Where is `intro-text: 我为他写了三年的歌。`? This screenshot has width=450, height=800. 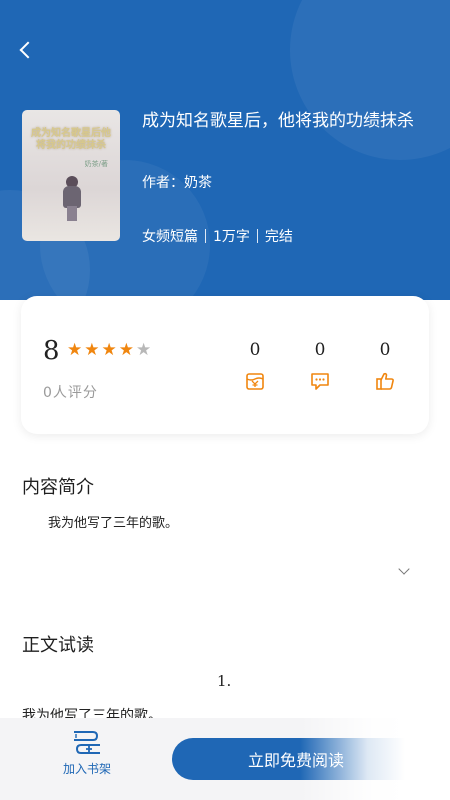
intro-text: 我为他写了三年的歌。 is located at coordinates (113, 523).